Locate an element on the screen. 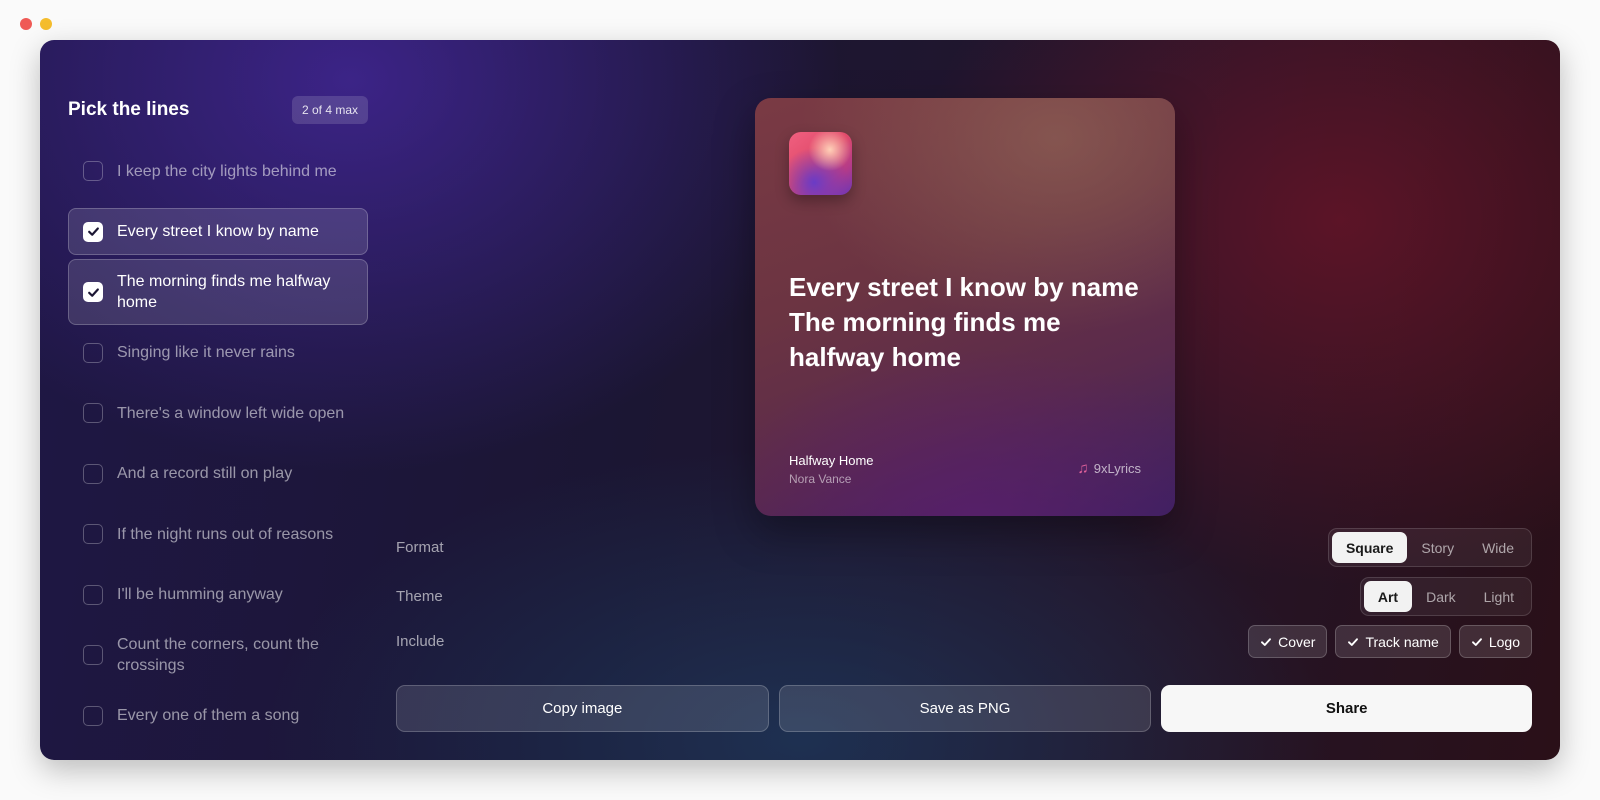 The width and height of the screenshot is (1600, 800). lyric-line-text: I'll be humming anyway is located at coordinates (200, 594).